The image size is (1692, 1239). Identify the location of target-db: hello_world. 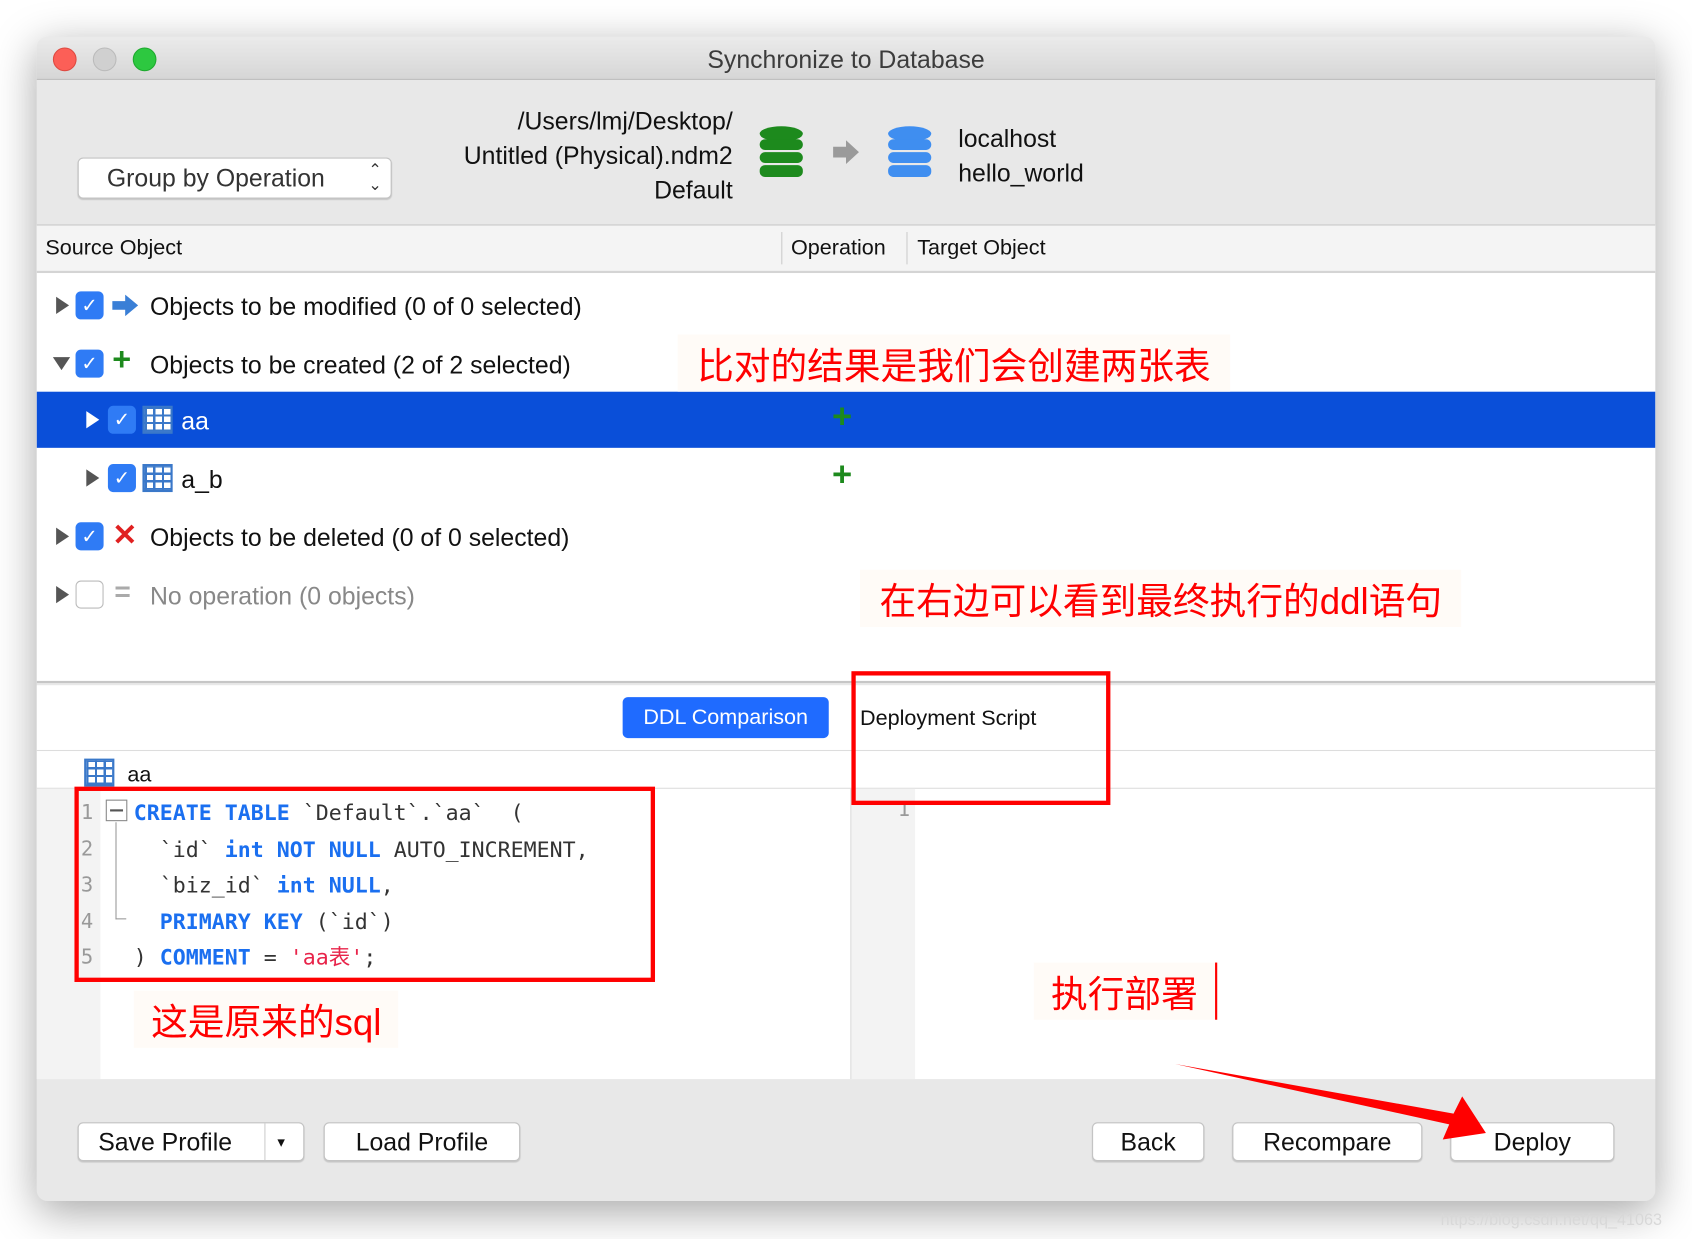
(1021, 172).